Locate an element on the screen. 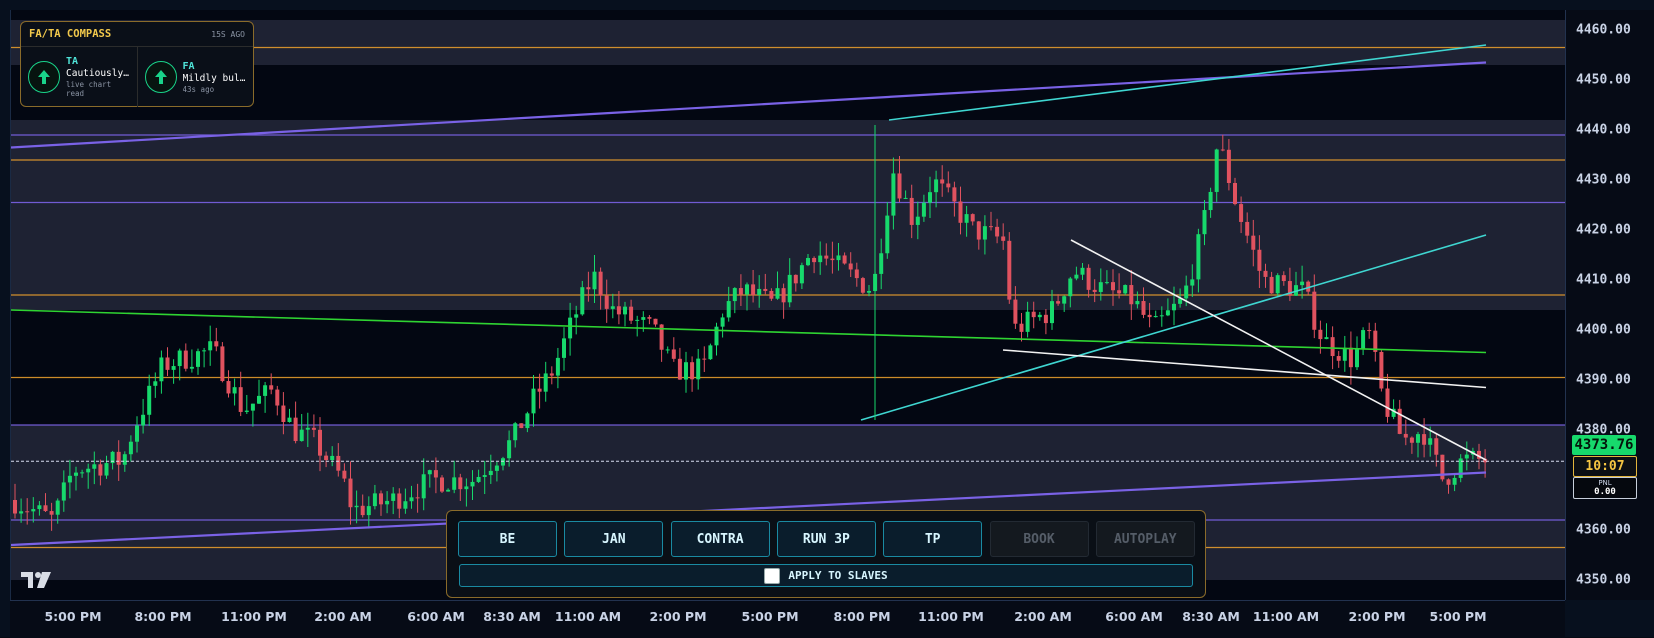 The height and width of the screenshot is (638, 1654). apply-to-slaves-checkbox is located at coordinates (772, 575).